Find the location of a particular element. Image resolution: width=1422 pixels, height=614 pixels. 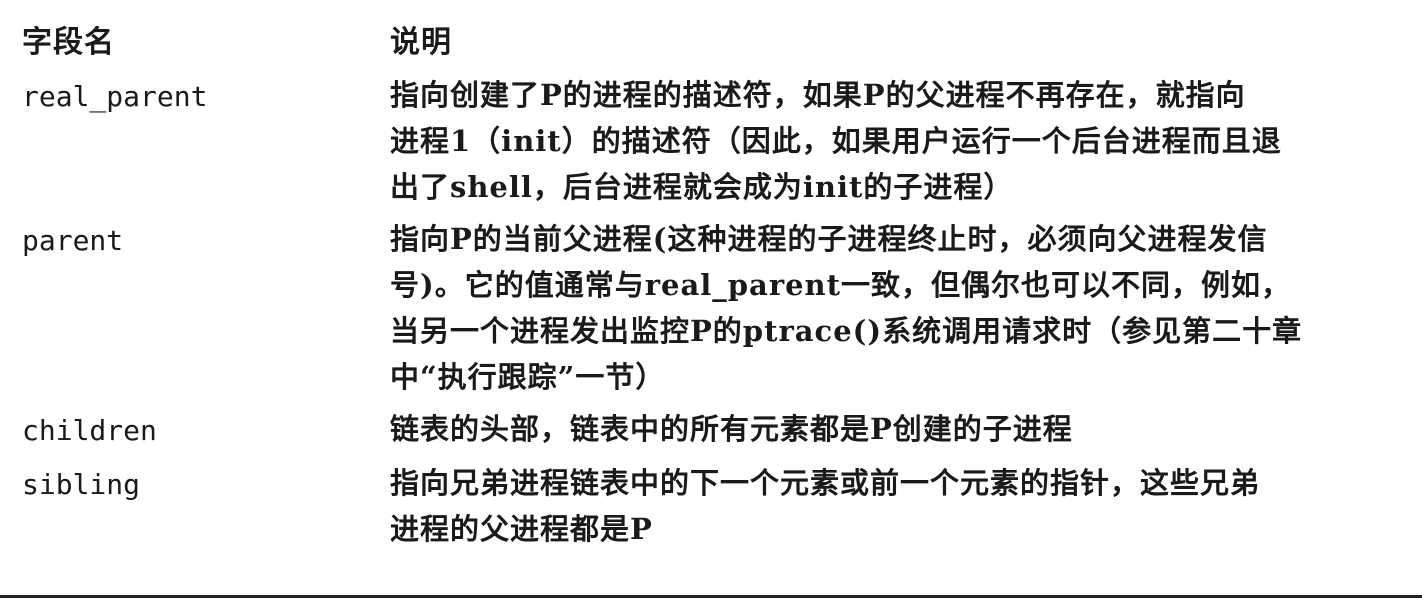

description-line: 进程的父进程都是P is located at coordinates (521, 529).